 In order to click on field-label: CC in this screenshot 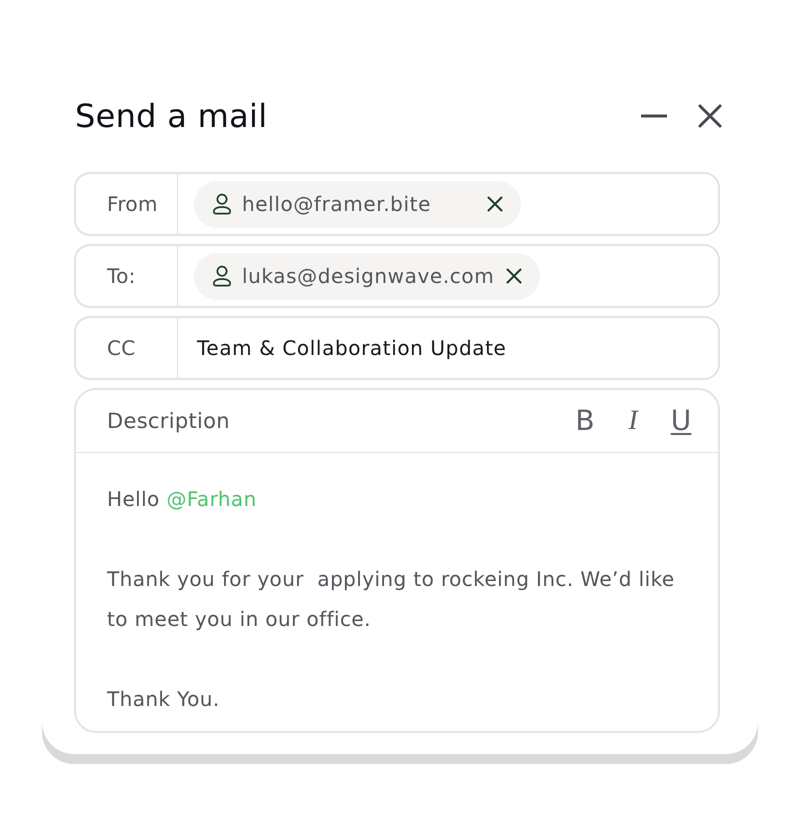, I will do `click(121, 348)`.